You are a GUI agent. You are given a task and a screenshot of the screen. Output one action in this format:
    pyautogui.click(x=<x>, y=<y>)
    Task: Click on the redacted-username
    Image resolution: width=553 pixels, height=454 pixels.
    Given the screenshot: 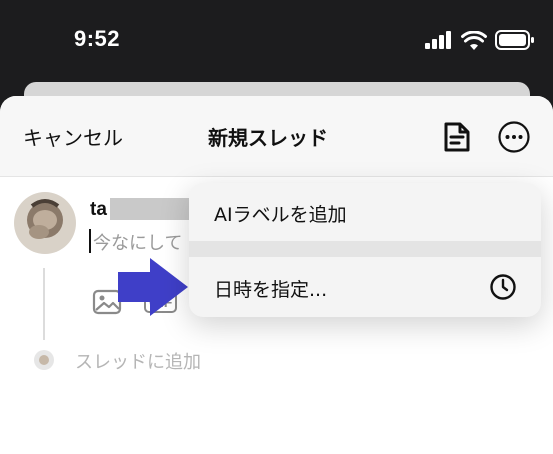 What is the action you would take?
    pyautogui.click(x=151, y=209)
    